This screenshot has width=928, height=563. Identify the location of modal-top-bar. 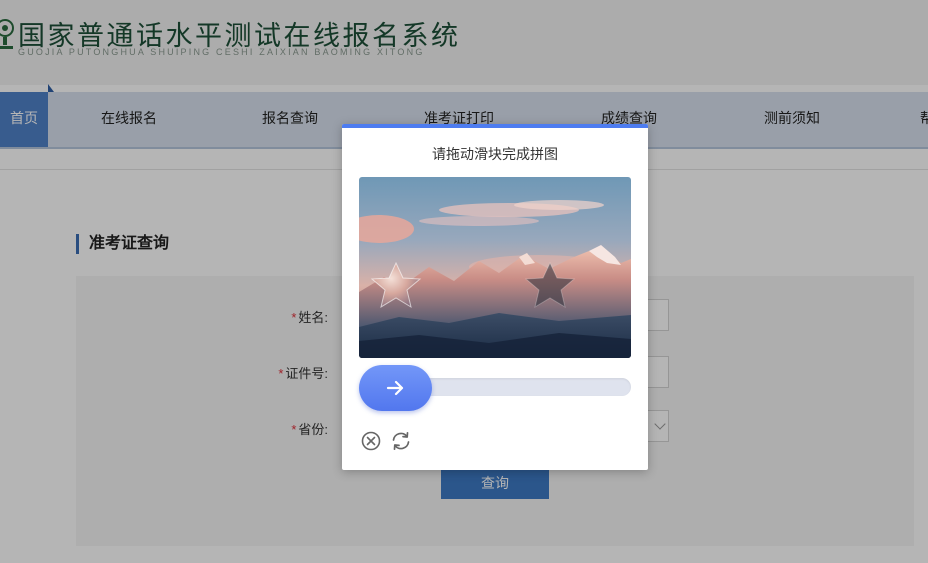
(495, 126).